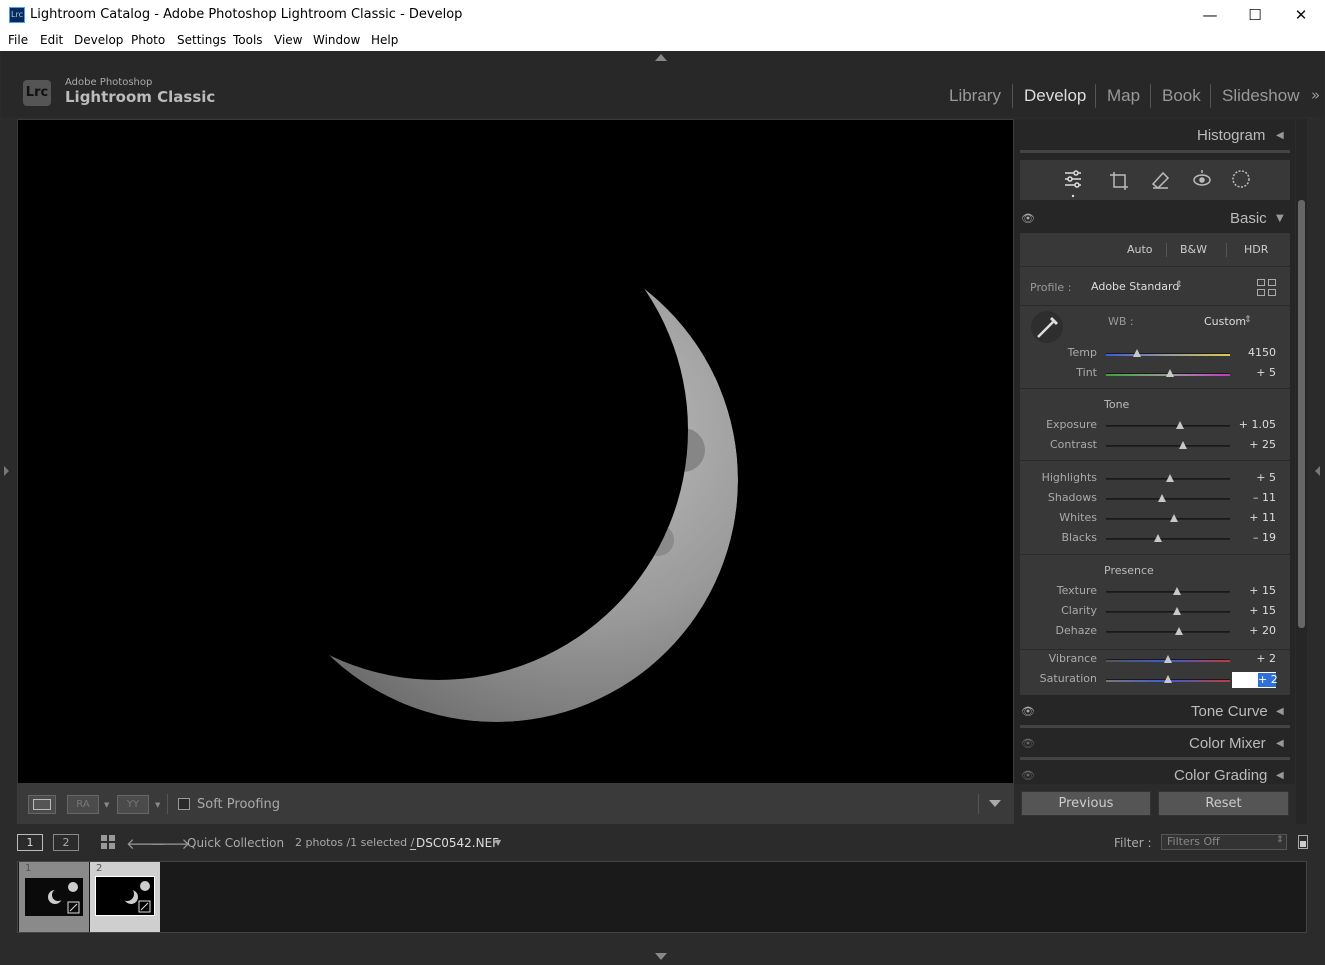 The width and height of the screenshot is (1325, 965). I want to click on slider-thumb-temp, so click(1137, 353).